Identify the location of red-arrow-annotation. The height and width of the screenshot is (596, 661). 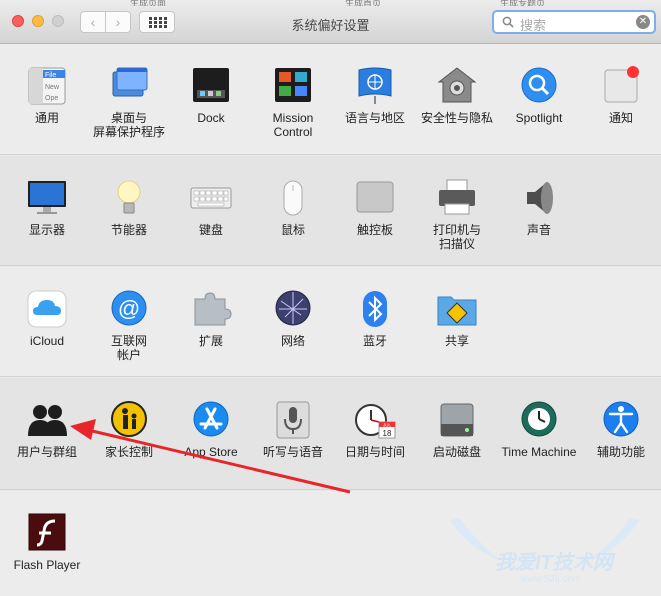
(210, 456).